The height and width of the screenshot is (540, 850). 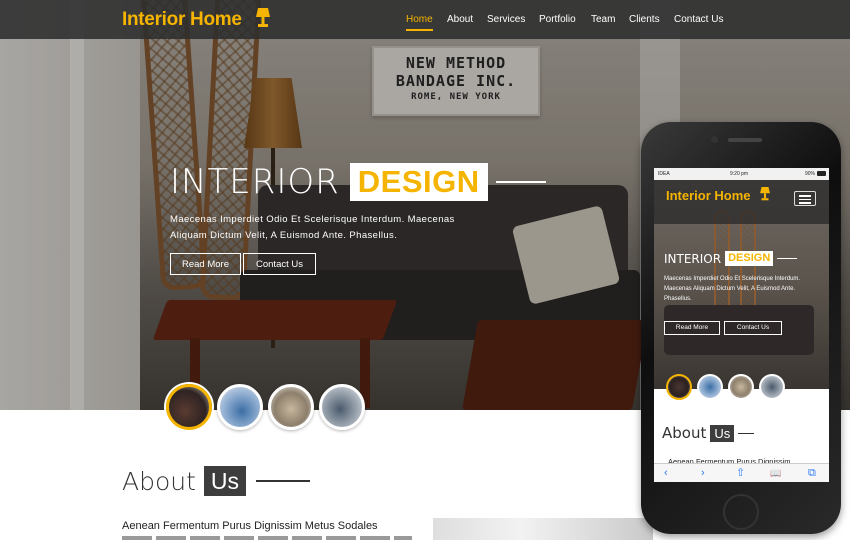 What do you see at coordinates (255, 182) in the screenshot?
I see `hero-title-plain: INTERIOR` at bounding box center [255, 182].